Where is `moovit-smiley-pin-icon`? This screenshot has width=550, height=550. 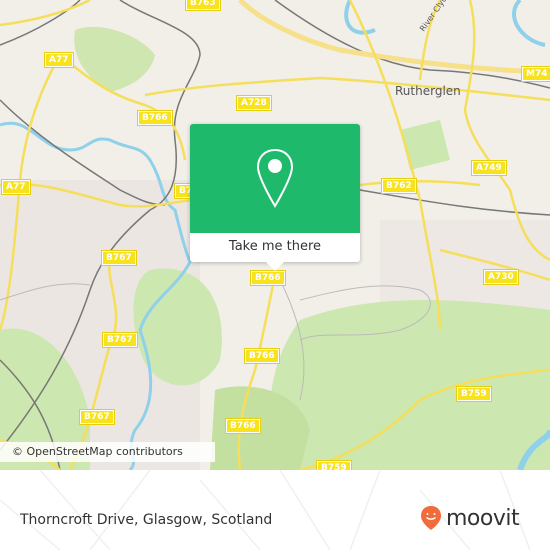 moovit-smiley-pin-icon is located at coordinates (431, 518).